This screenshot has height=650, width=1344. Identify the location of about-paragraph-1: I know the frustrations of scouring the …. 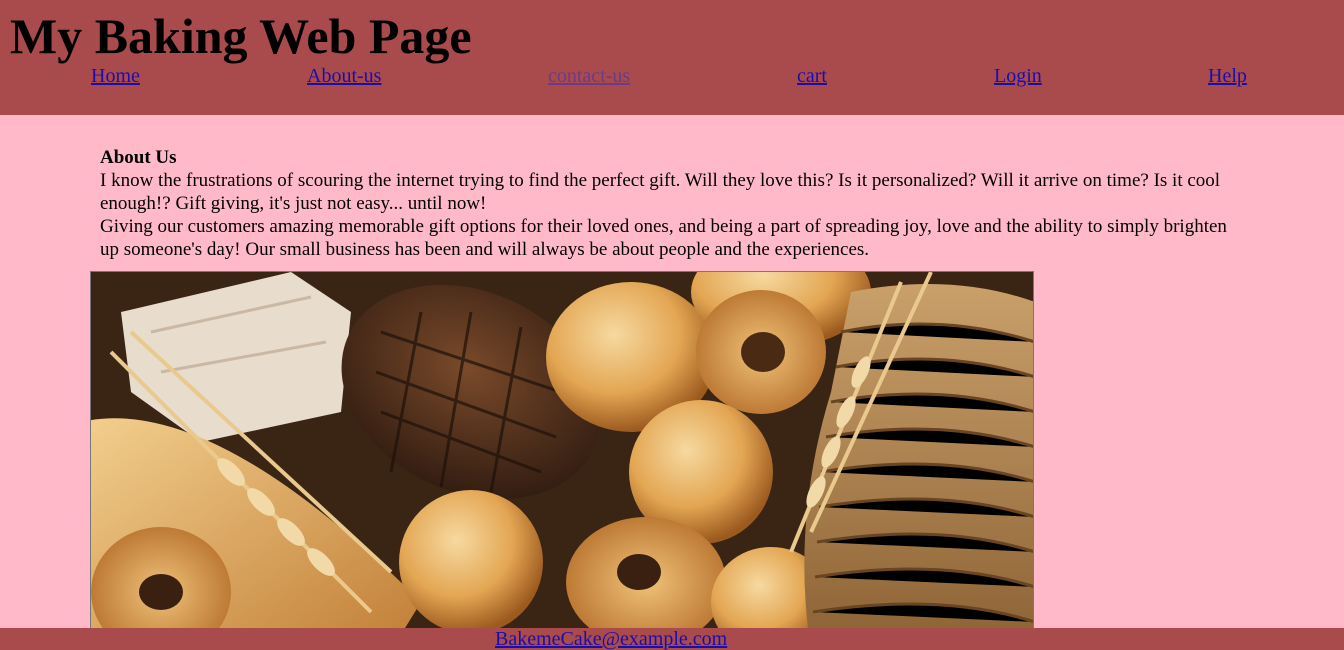
(660, 192).